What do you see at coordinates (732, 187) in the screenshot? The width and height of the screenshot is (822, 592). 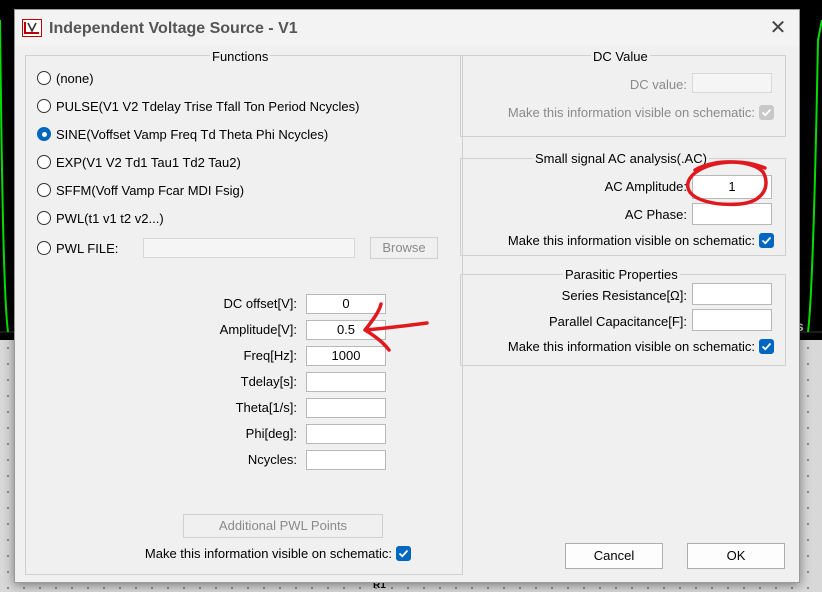 I see `ac-amplitude-input: 1` at bounding box center [732, 187].